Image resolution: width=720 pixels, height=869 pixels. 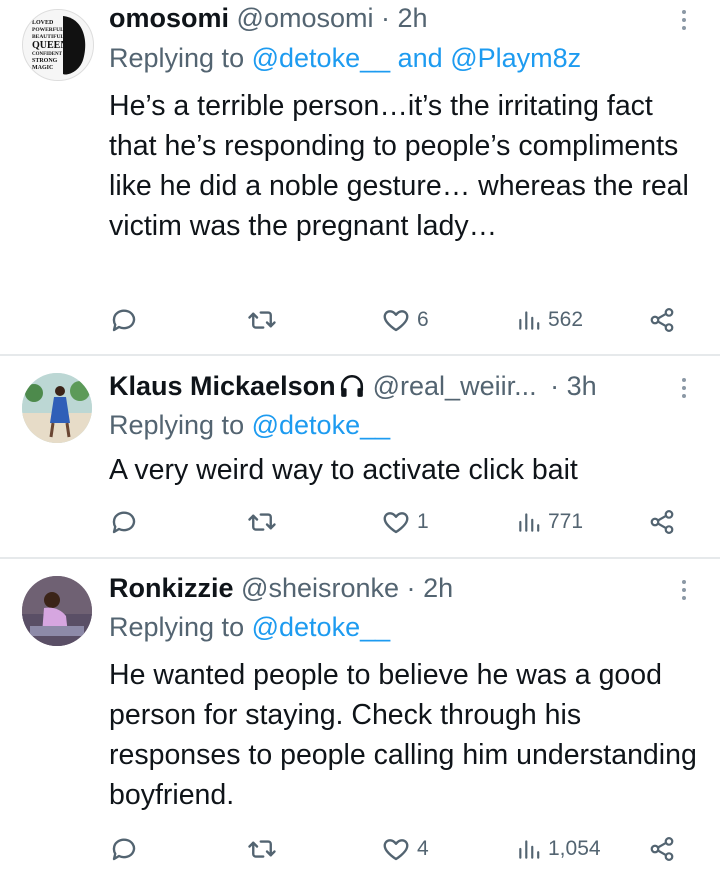 I want to click on mention-link: @Playm8z, so click(x=515, y=58).